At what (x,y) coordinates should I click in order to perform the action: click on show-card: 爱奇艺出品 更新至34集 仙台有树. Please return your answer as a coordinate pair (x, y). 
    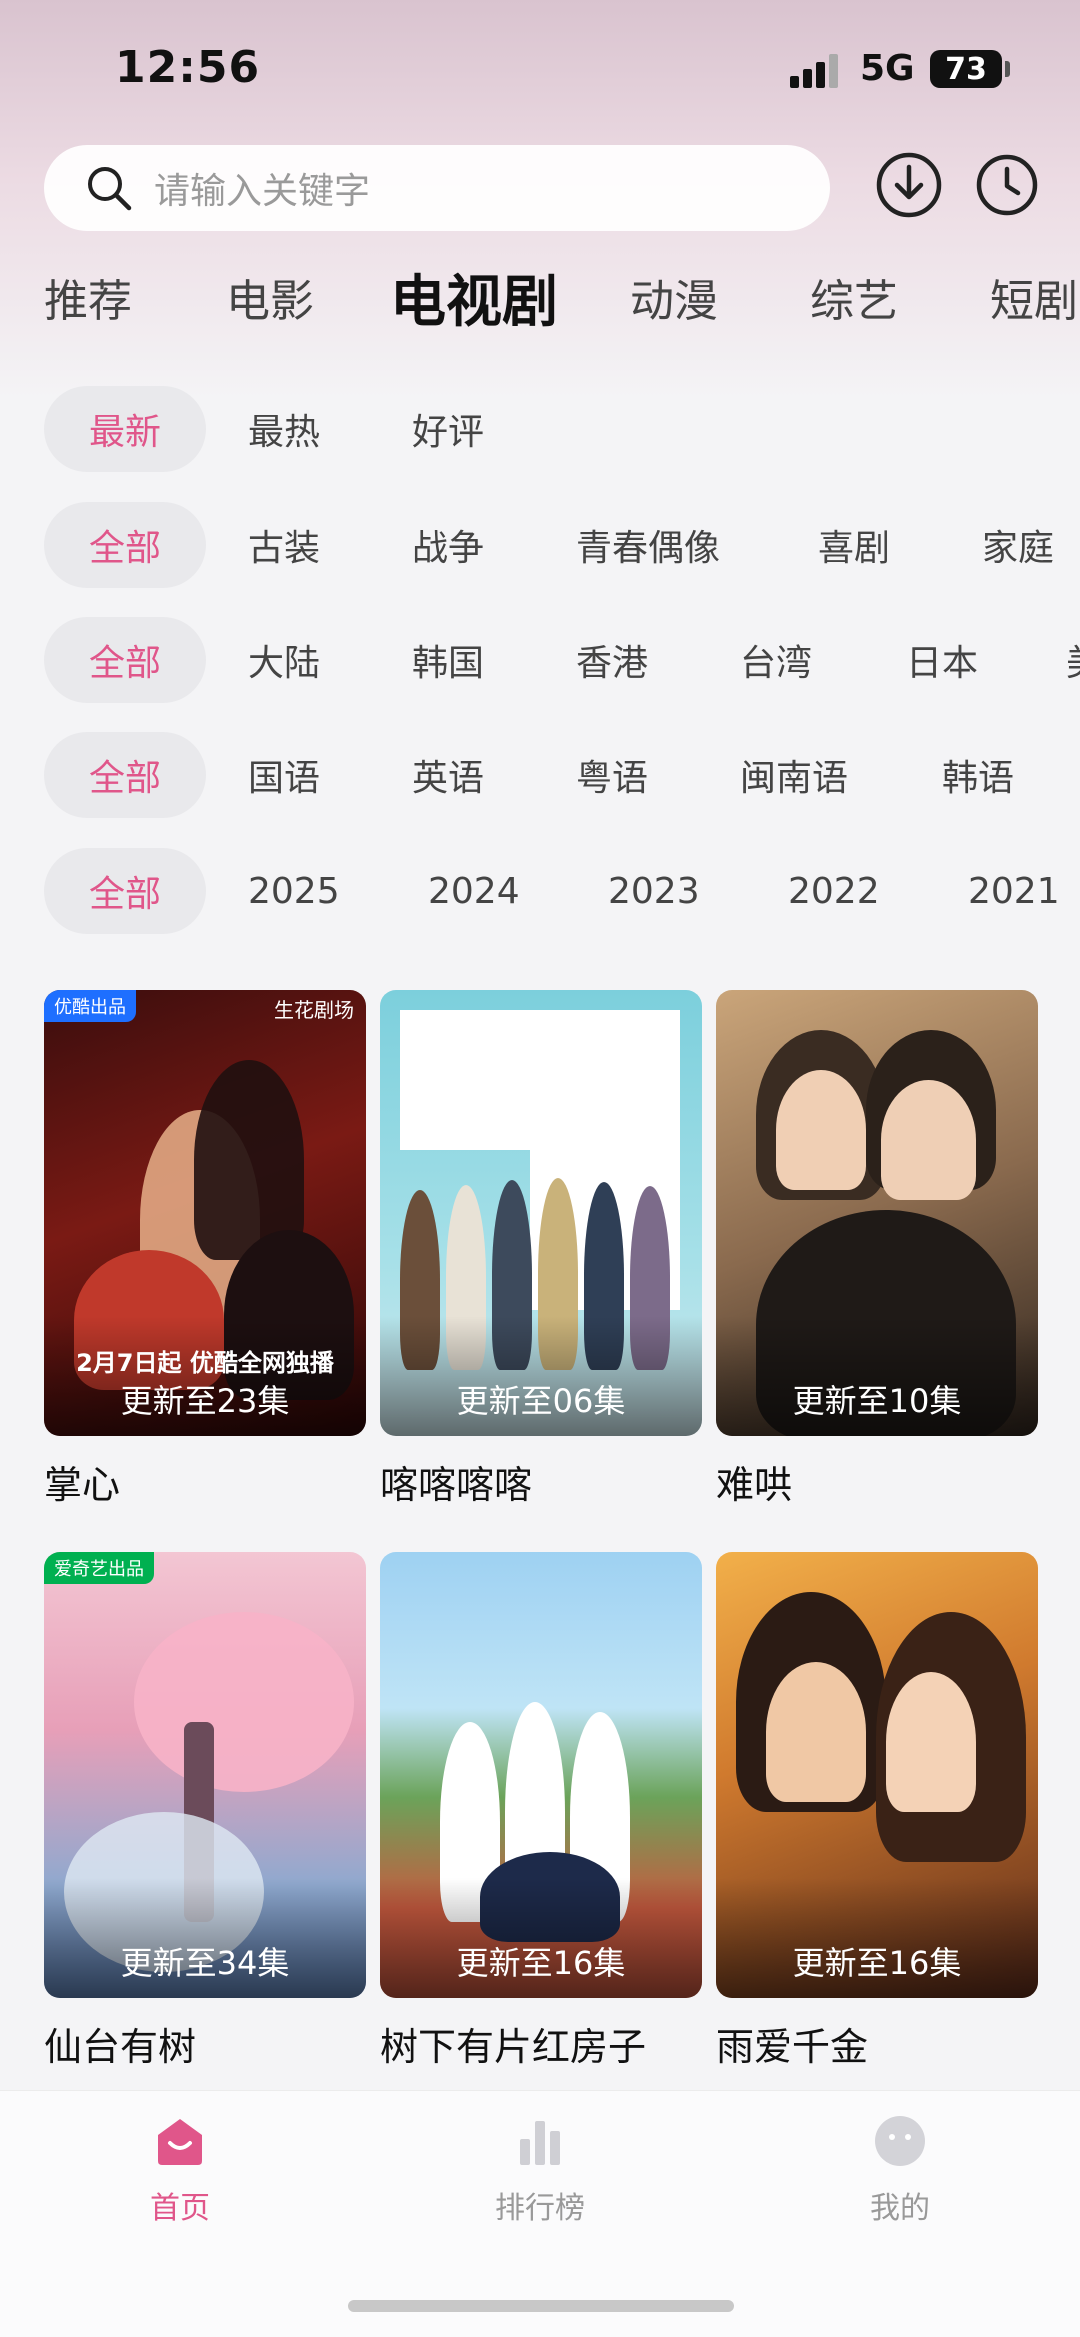
    Looking at the image, I should click on (205, 1811).